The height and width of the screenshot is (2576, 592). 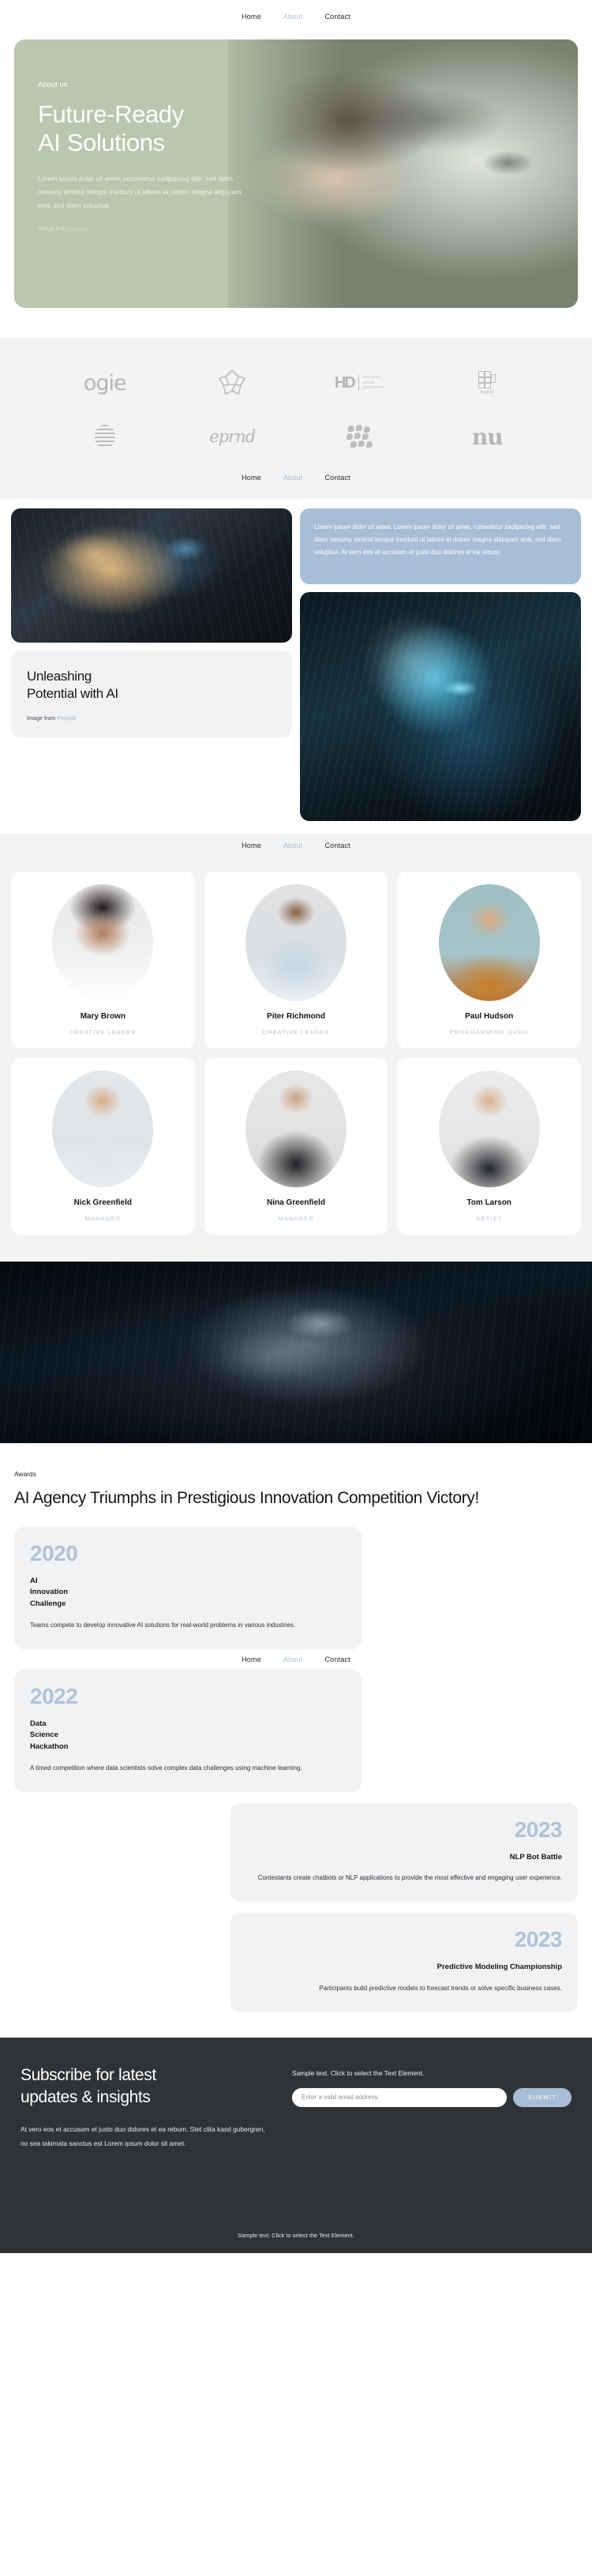 I want to click on team-member-role: MANAGER, so click(x=296, y=1218).